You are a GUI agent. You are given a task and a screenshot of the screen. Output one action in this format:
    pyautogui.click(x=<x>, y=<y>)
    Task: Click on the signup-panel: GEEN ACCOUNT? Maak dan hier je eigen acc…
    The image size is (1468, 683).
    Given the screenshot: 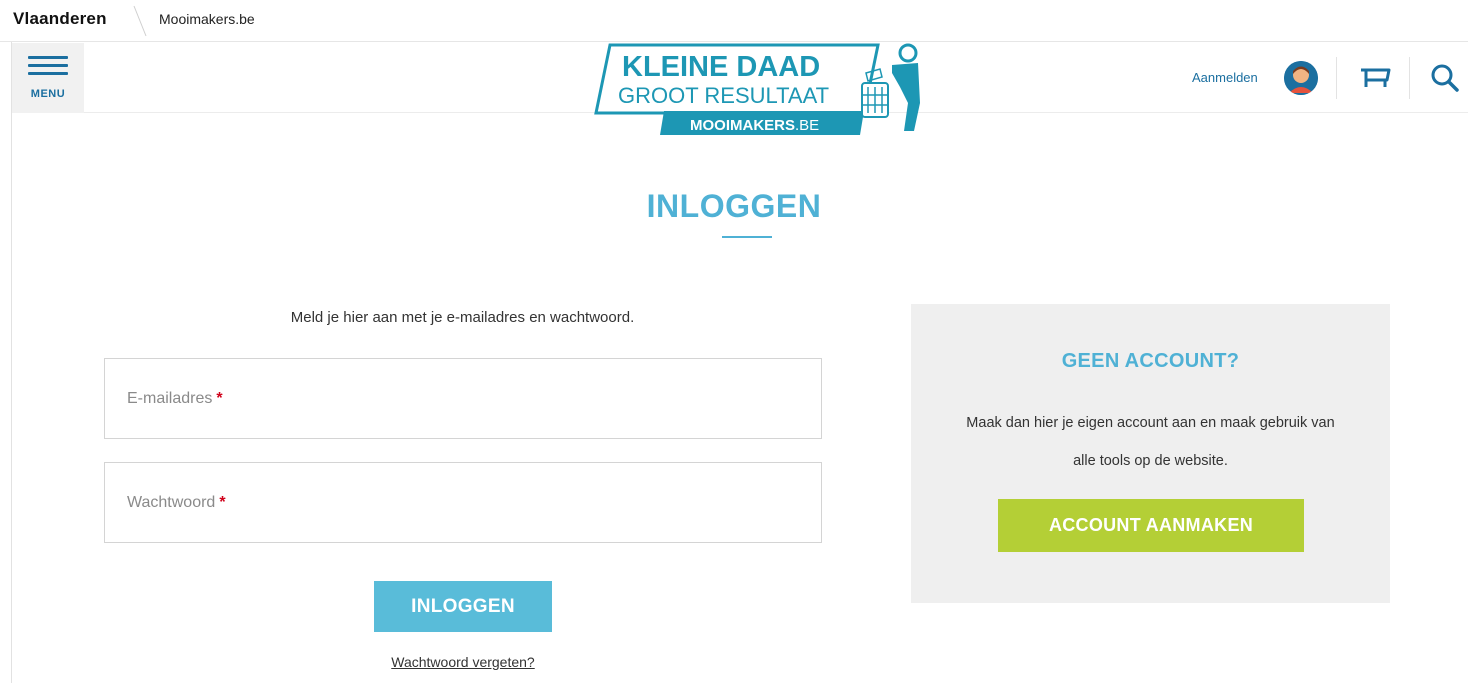 What is the action you would take?
    pyautogui.click(x=1150, y=453)
    